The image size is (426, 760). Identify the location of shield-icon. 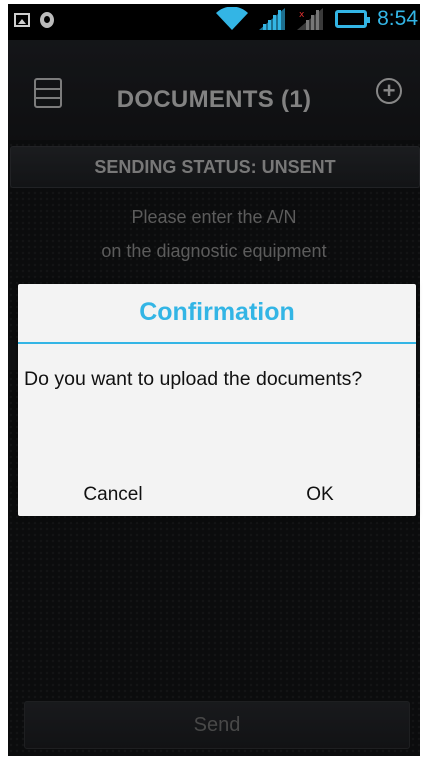
(47, 20).